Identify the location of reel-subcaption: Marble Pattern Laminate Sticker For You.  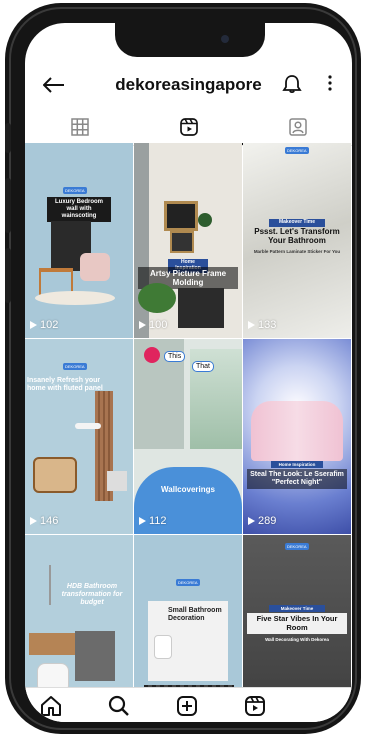
(297, 251).